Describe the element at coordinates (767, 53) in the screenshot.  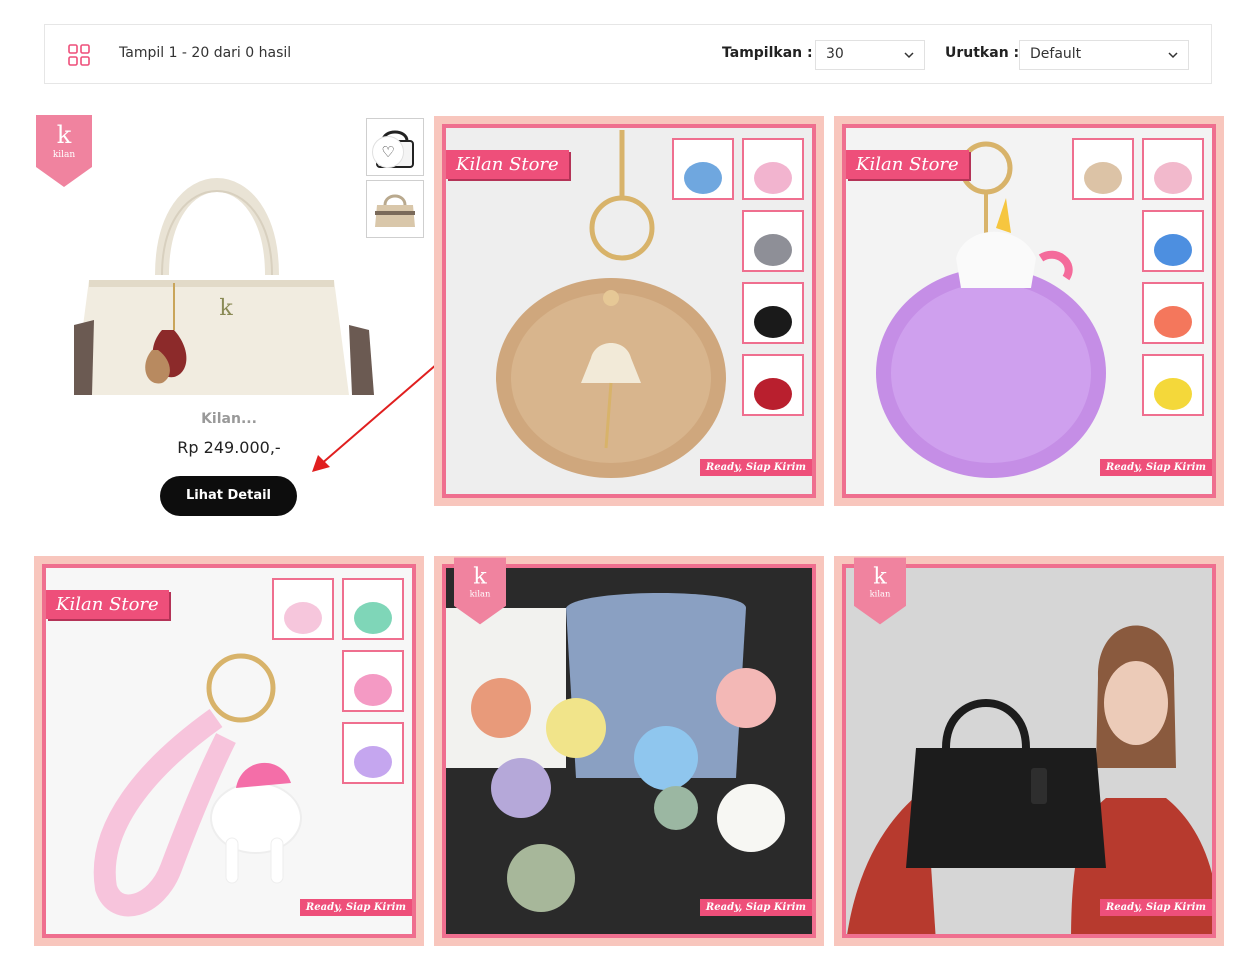
I see `show-label: Tampilkan :` at that location.